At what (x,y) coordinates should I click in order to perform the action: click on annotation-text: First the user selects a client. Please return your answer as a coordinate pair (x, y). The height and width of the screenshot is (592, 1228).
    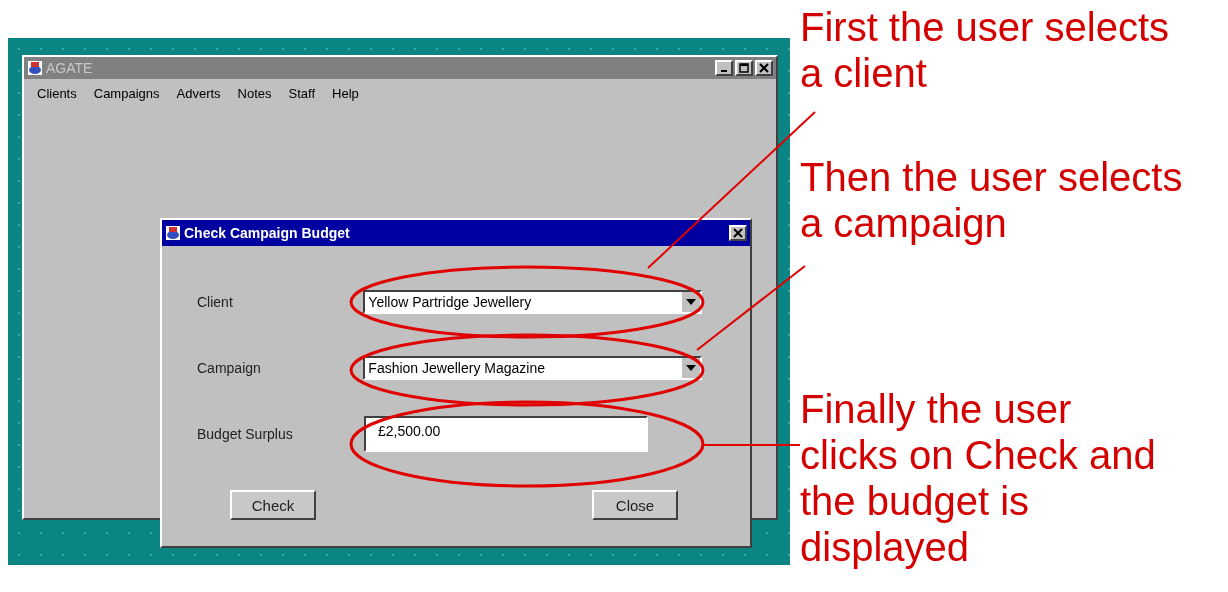
    Looking at the image, I should click on (985, 50).